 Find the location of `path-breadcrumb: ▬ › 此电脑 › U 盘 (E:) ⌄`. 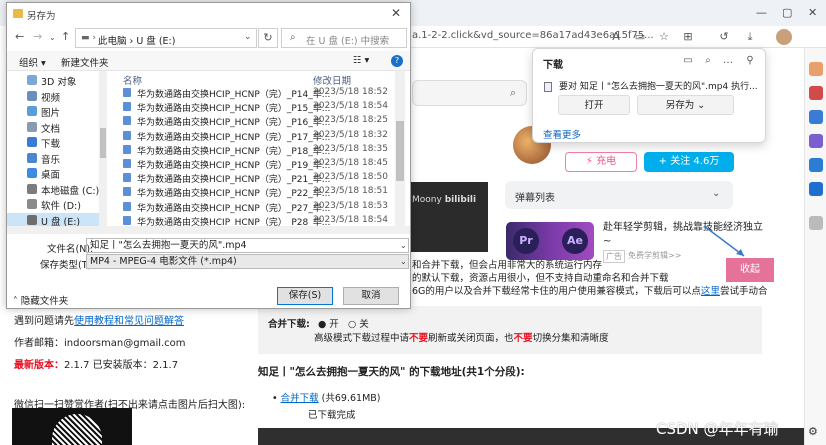

path-breadcrumb: ▬ › 此电脑 › U 盘 (E:) ⌄ is located at coordinates (166, 38).